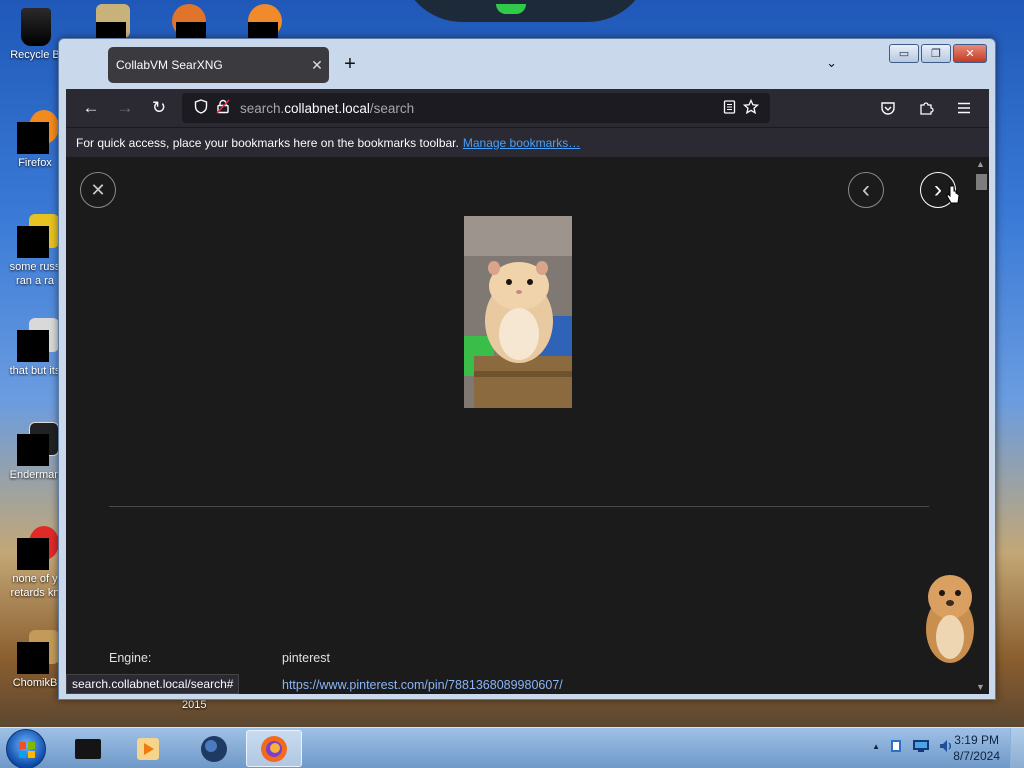 The image size is (1024, 768). What do you see at coordinates (159, 108) in the screenshot?
I see `reload-button: ↻` at bounding box center [159, 108].